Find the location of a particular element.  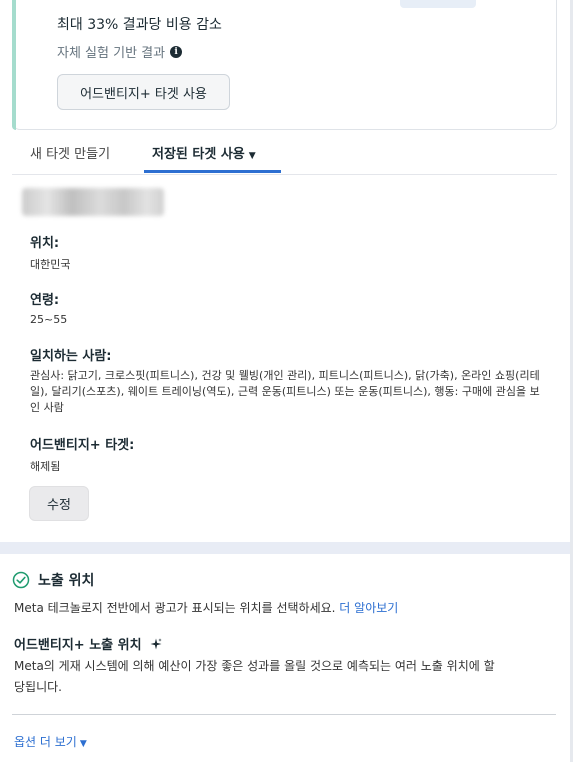

use-advantage-audience-button: 어드밴티지+ 타겟 사용 is located at coordinates (143, 92).